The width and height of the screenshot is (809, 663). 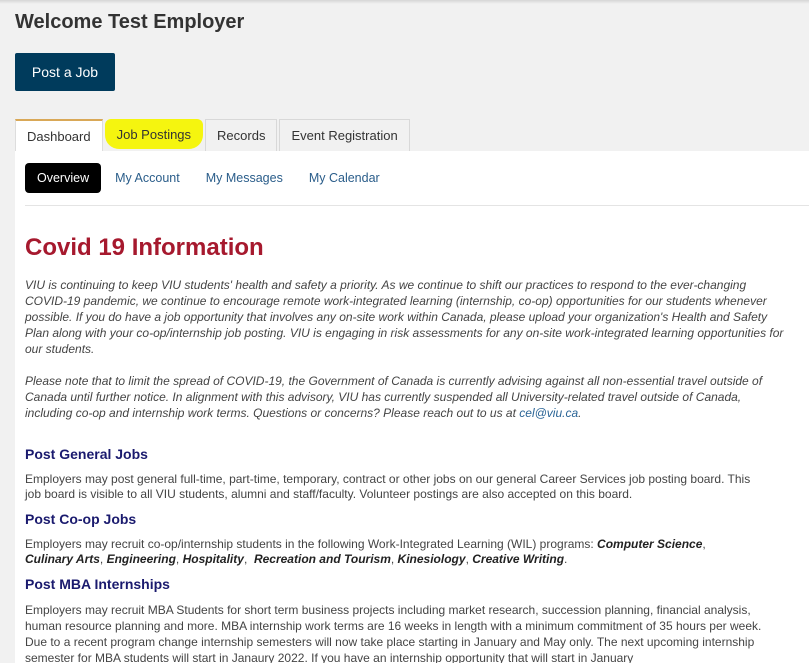 I want to click on tab-records: Records, so click(x=241, y=135).